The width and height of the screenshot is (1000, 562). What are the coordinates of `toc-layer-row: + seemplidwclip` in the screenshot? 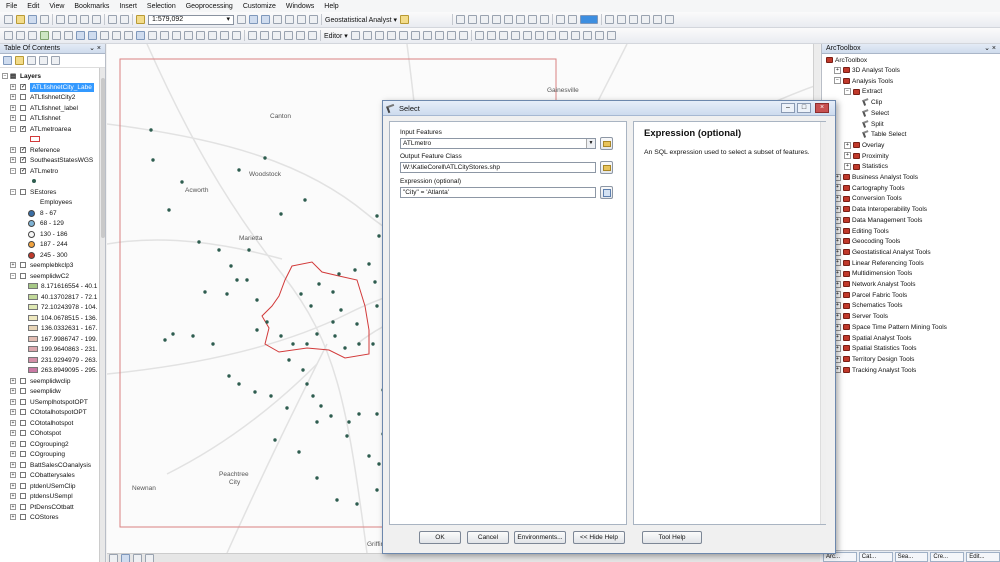 It's located at (49, 381).